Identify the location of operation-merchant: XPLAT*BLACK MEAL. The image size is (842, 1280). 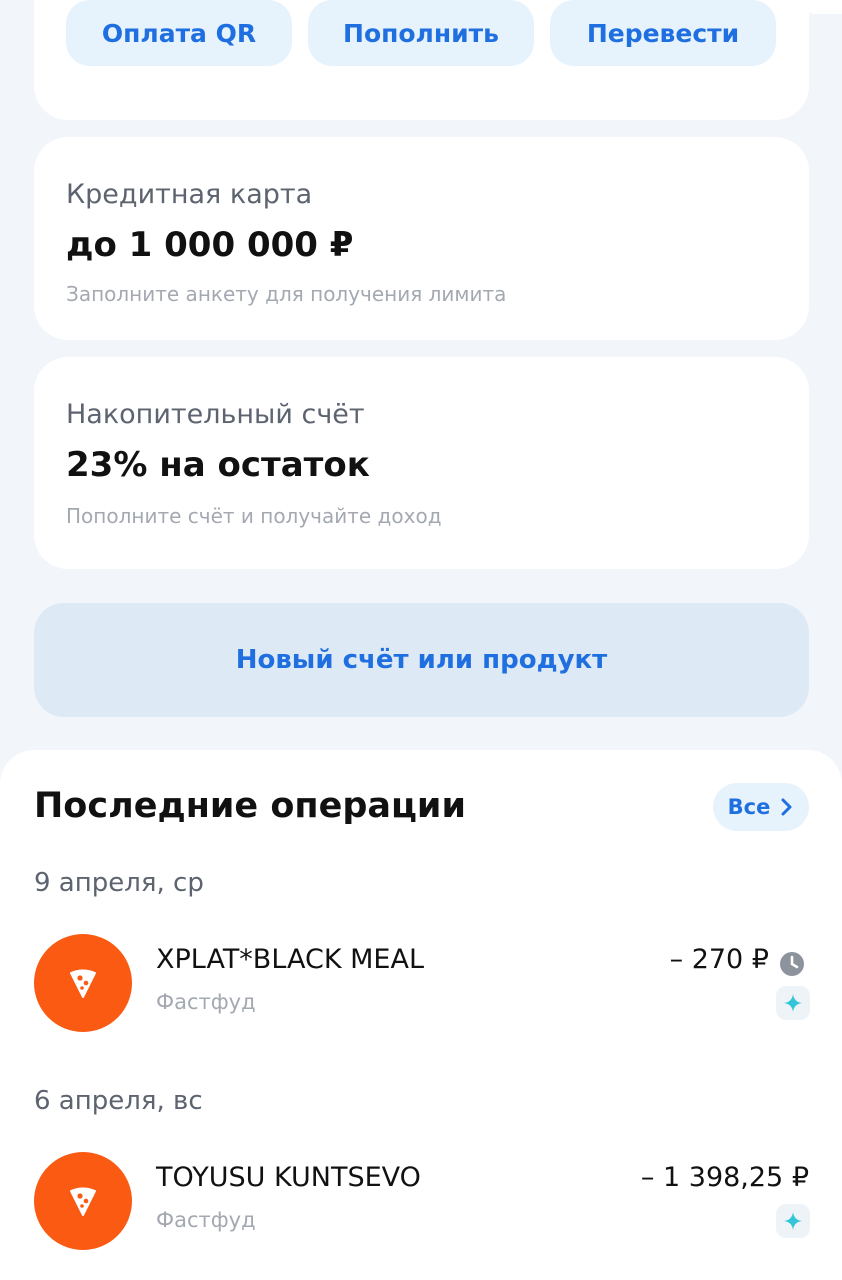
(290, 959).